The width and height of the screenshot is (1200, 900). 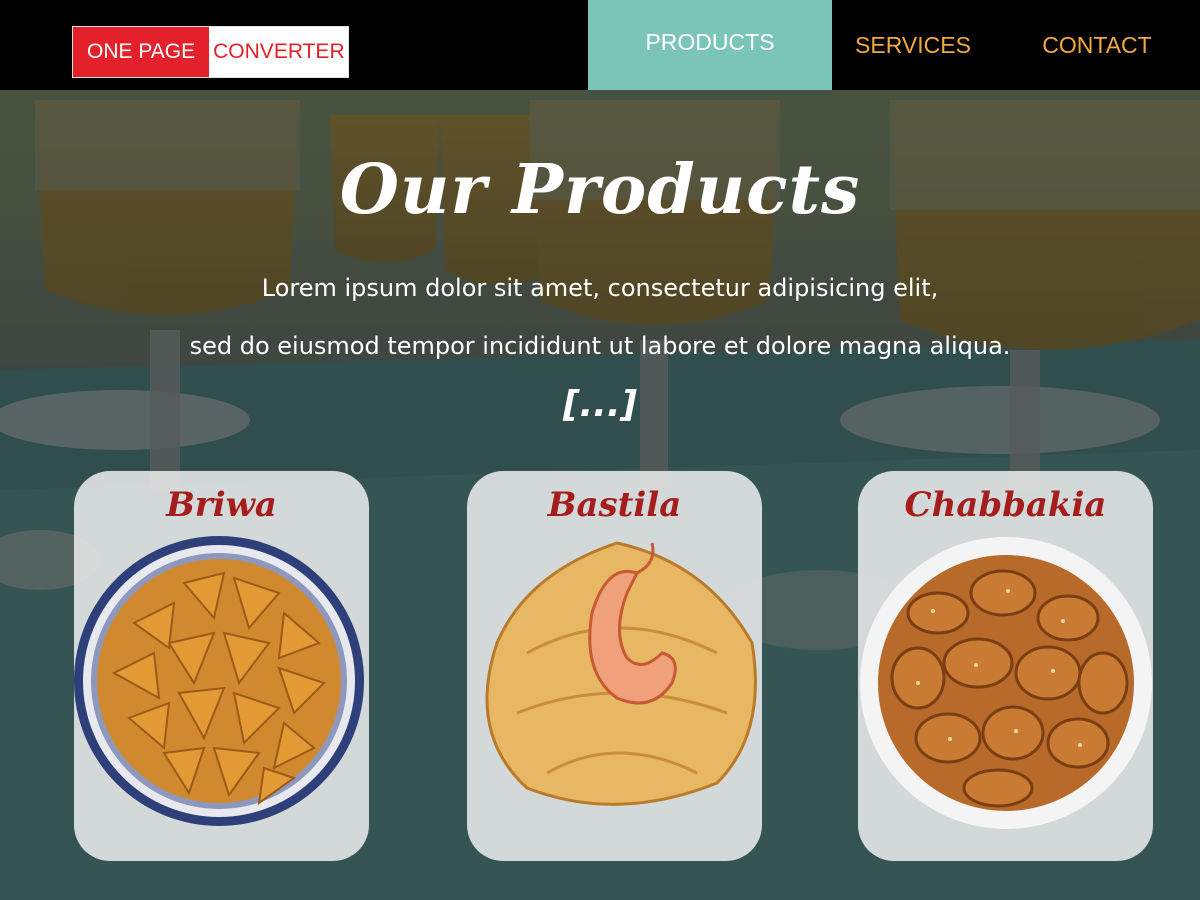 What do you see at coordinates (600, 404) in the screenshot?
I see `read-more-ellipsis: [...]` at bounding box center [600, 404].